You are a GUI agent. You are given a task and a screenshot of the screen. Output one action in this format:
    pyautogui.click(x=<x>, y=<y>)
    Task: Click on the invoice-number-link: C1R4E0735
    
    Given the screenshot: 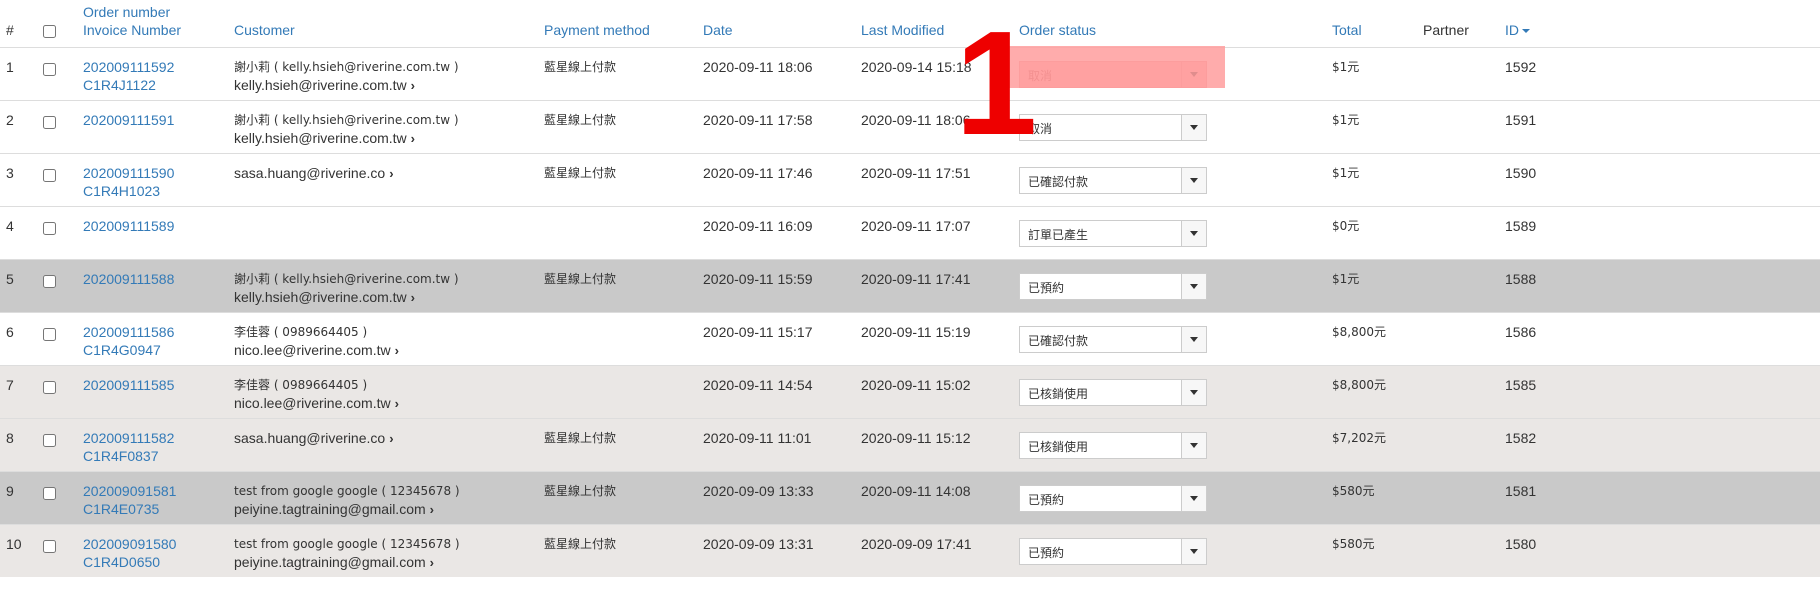 What is the action you would take?
    pyautogui.click(x=158, y=509)
    